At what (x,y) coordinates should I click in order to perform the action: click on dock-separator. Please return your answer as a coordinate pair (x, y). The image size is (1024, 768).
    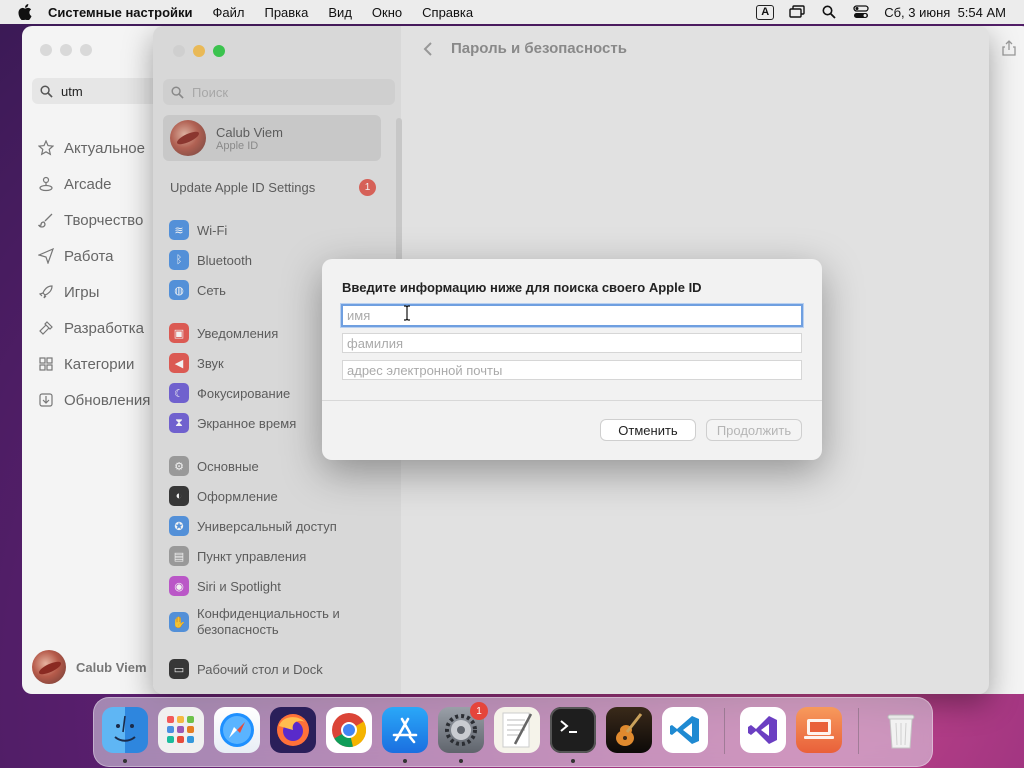
    Looking at the image, I should click on (858, 731).